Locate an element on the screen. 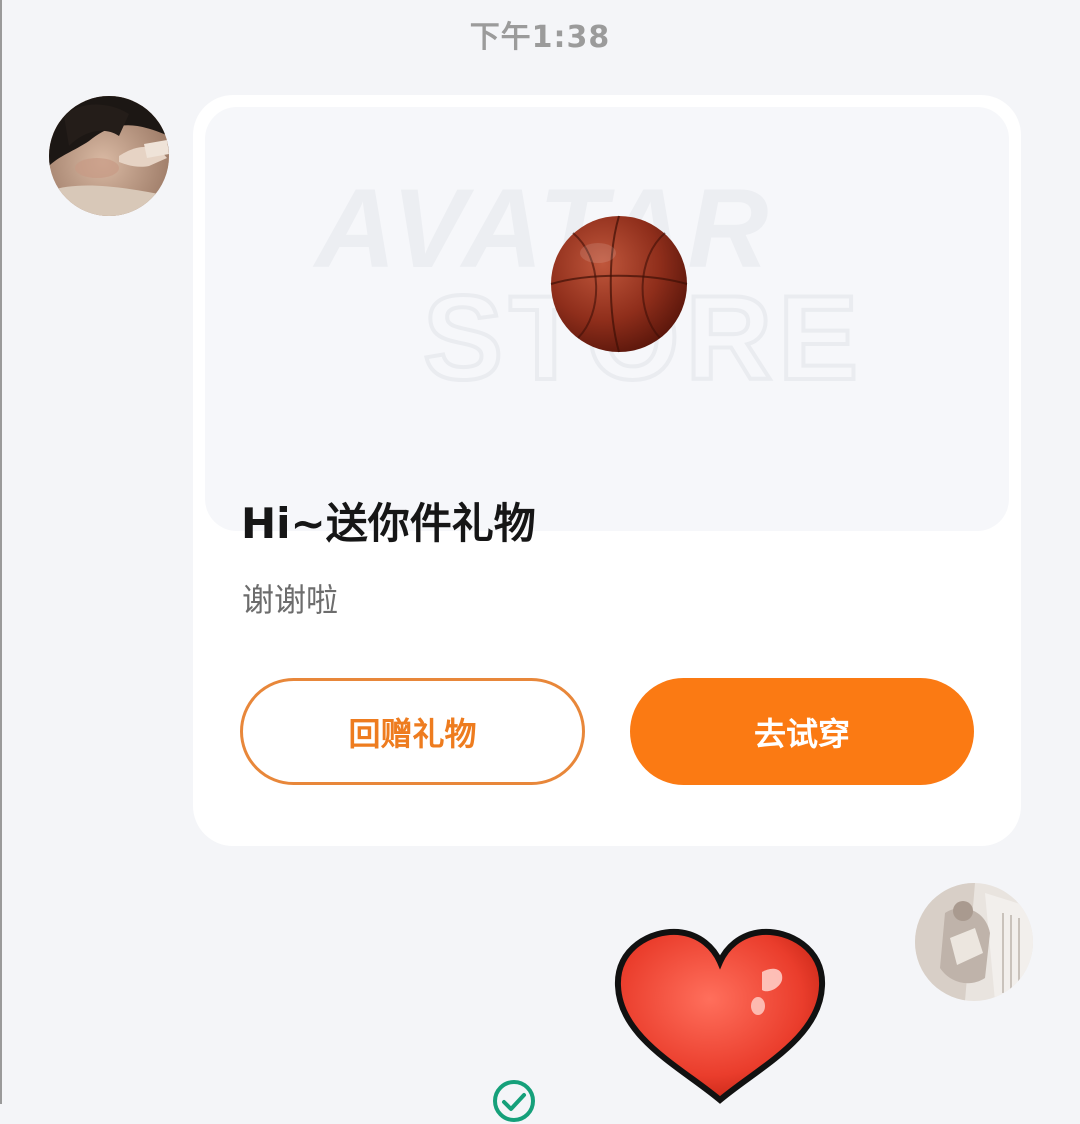 The image size is (1080, 1124). own-avatar-image is located at coordinates (974, 942).